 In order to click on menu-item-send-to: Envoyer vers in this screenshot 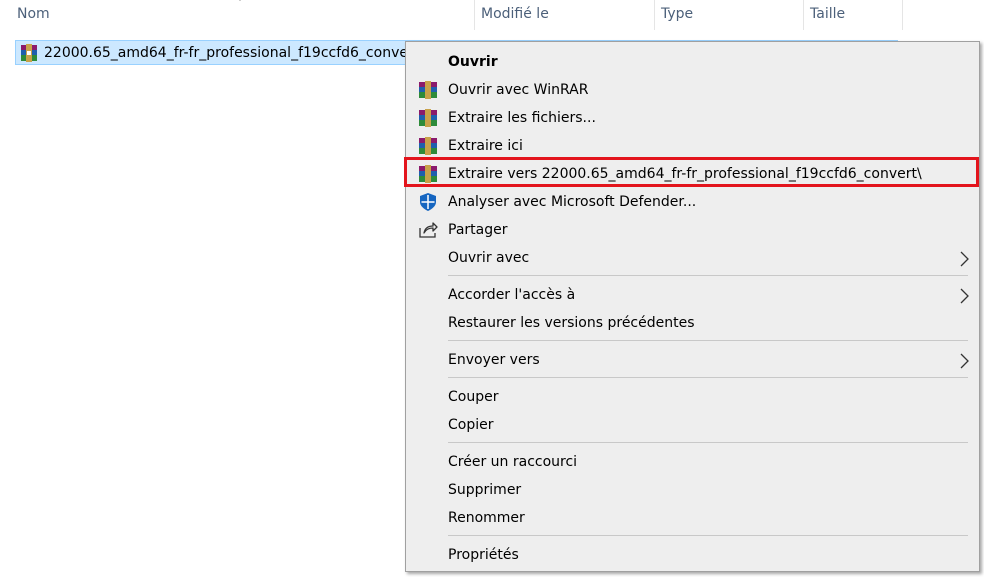, I will do `click(692, 360)`.